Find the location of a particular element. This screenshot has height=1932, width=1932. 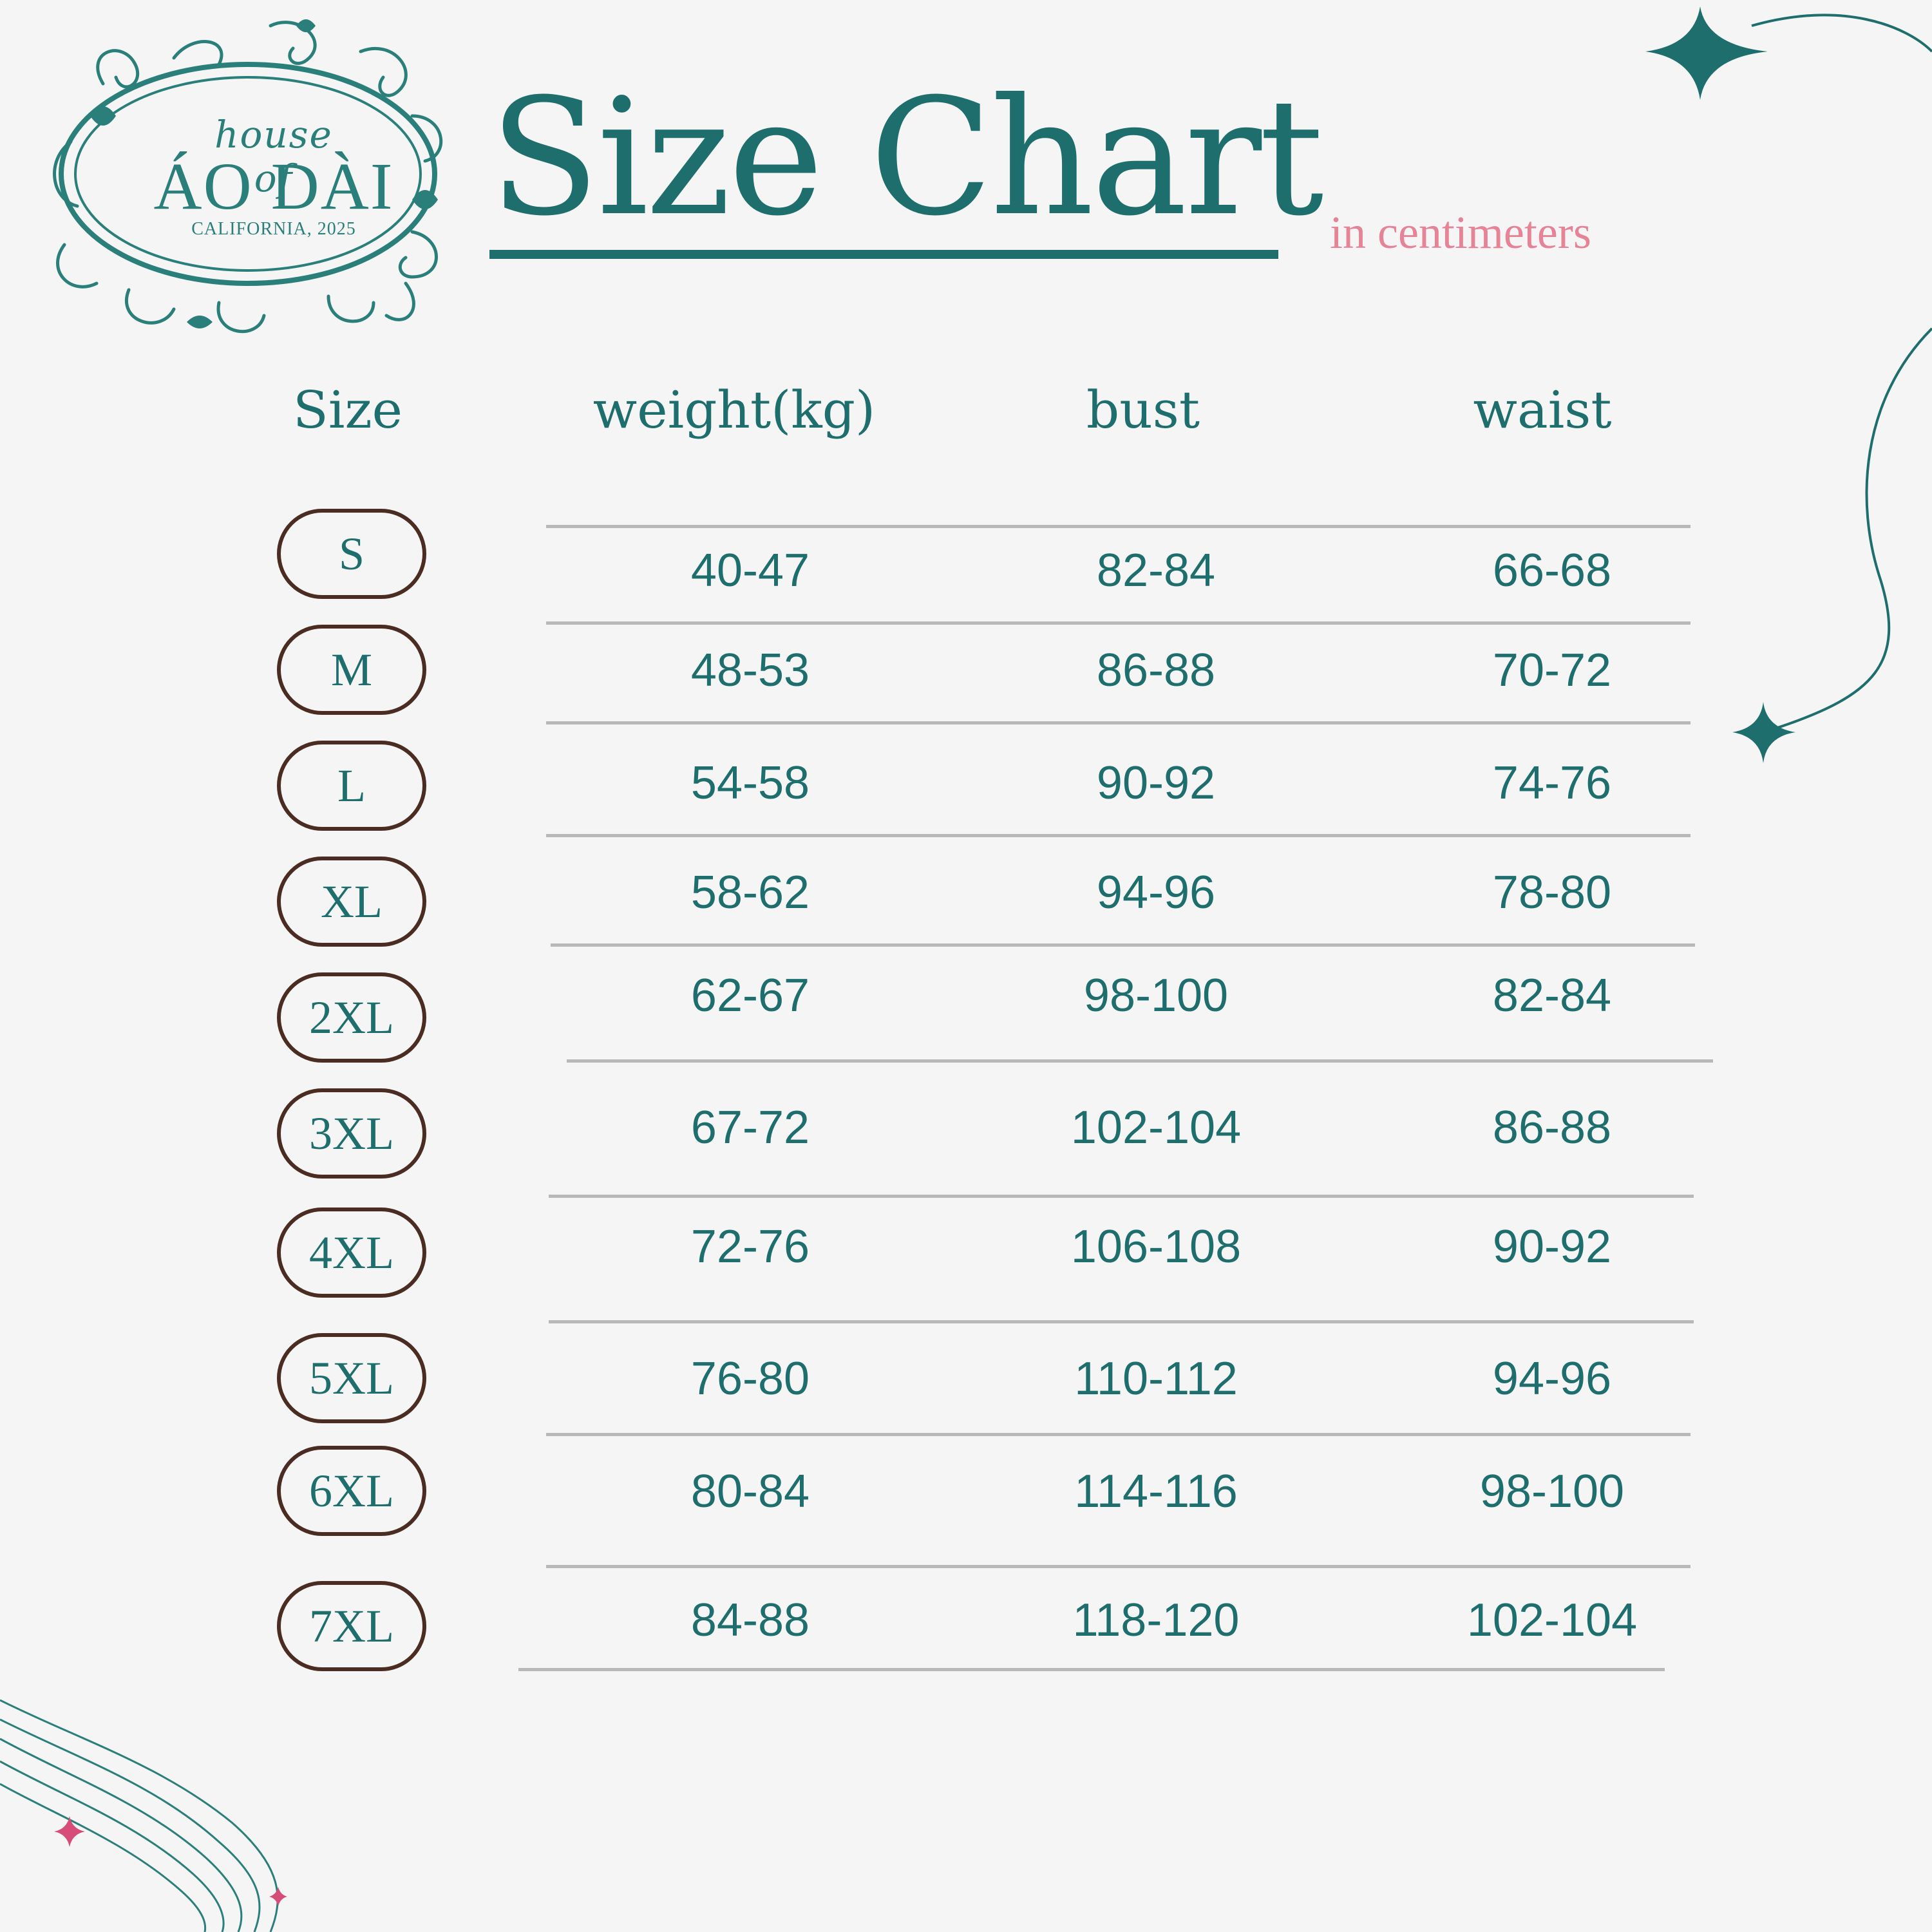

size-badge: M is located at coordinates (351, 670).